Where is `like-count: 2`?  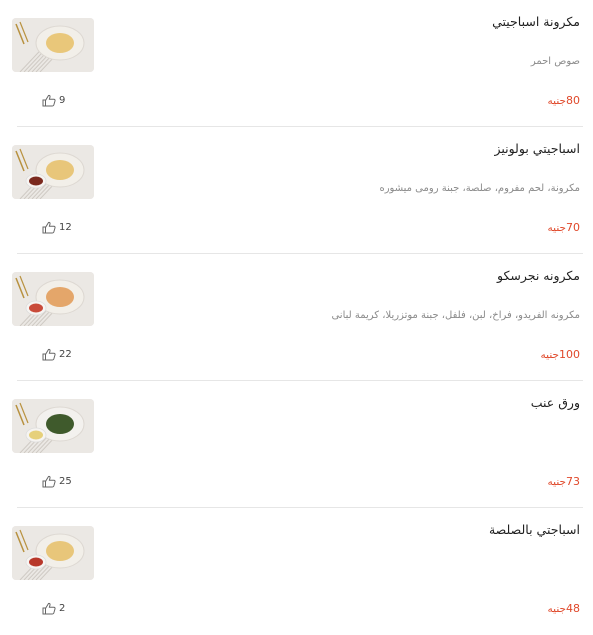 like-count: 2 is located at coordinates (62, 608).